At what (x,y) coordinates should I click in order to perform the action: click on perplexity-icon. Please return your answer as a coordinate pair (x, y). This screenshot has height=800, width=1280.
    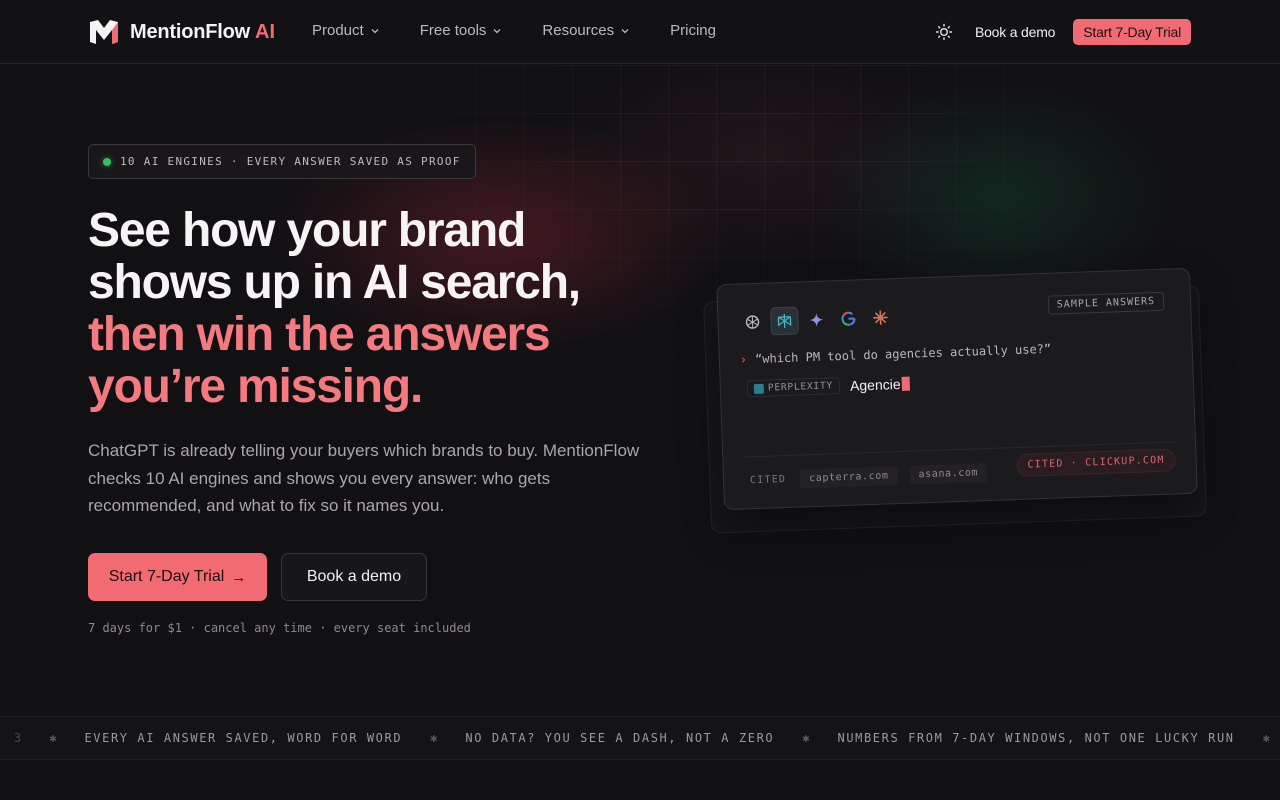
    Looking at the image, I should click on (785, 321).